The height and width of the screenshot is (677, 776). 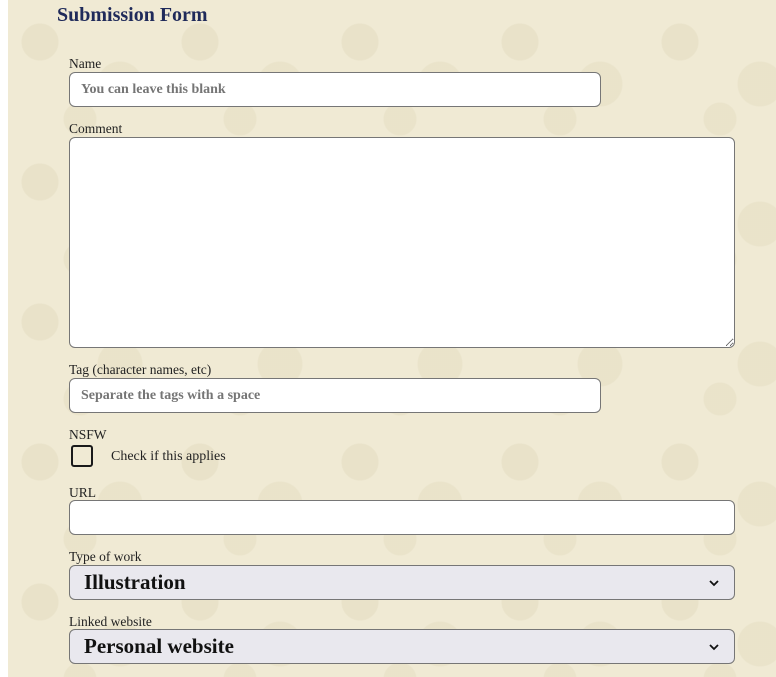 I want to click on name-input, so click(x=335, y=89).